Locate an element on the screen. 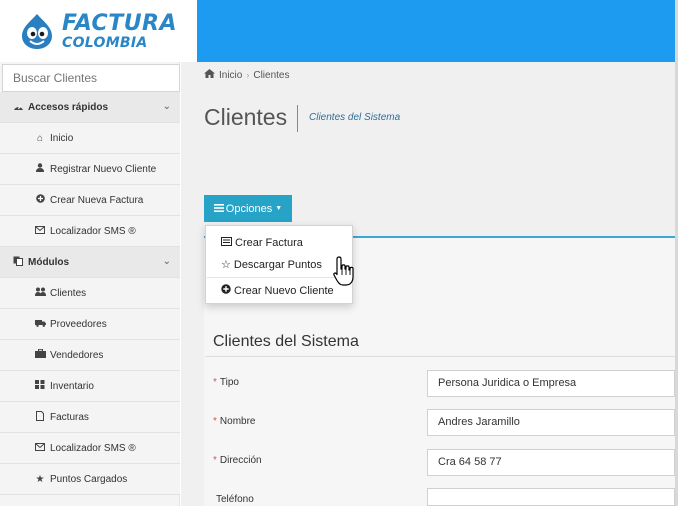 The image size is (678, 506). sidebar-section-label: Módulos is located at coordinates (49, 262).